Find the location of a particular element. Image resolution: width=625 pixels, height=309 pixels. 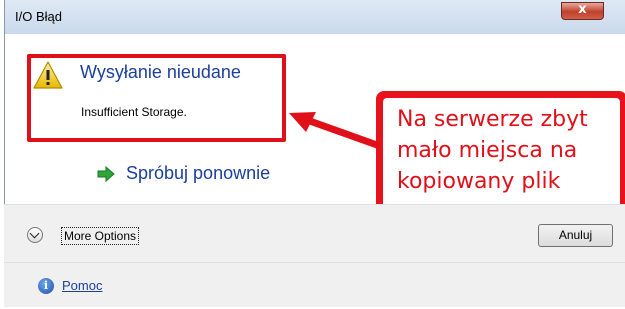

window-title: I/O Błąd is located at coordinates (38, 16).